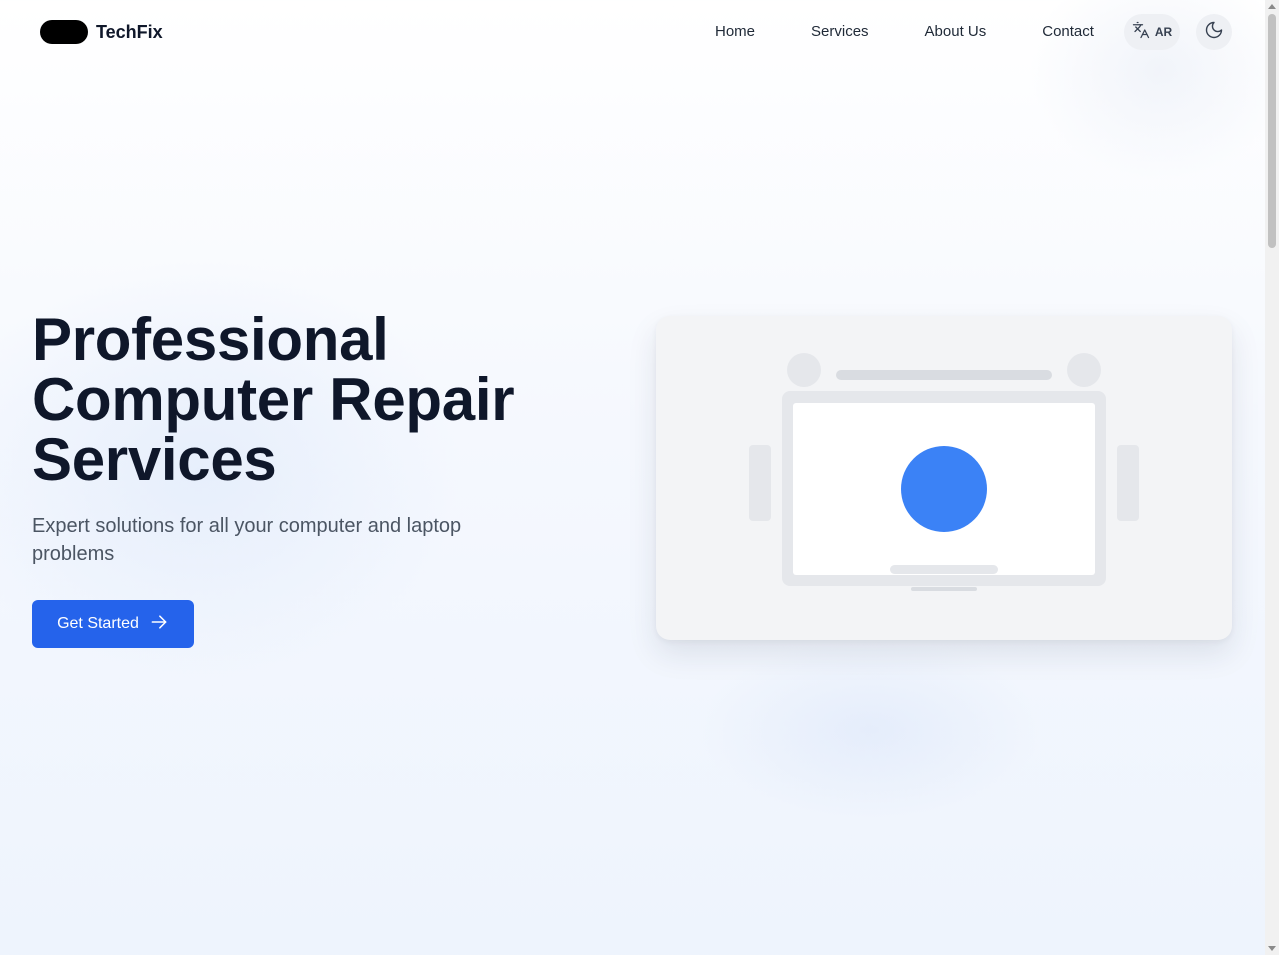 Image resolution: width=1279 pixels, height=955 pixels. Describe the element at coordinates (1272, 477) in the screenshot. I see `page-scrollbar` at that location.